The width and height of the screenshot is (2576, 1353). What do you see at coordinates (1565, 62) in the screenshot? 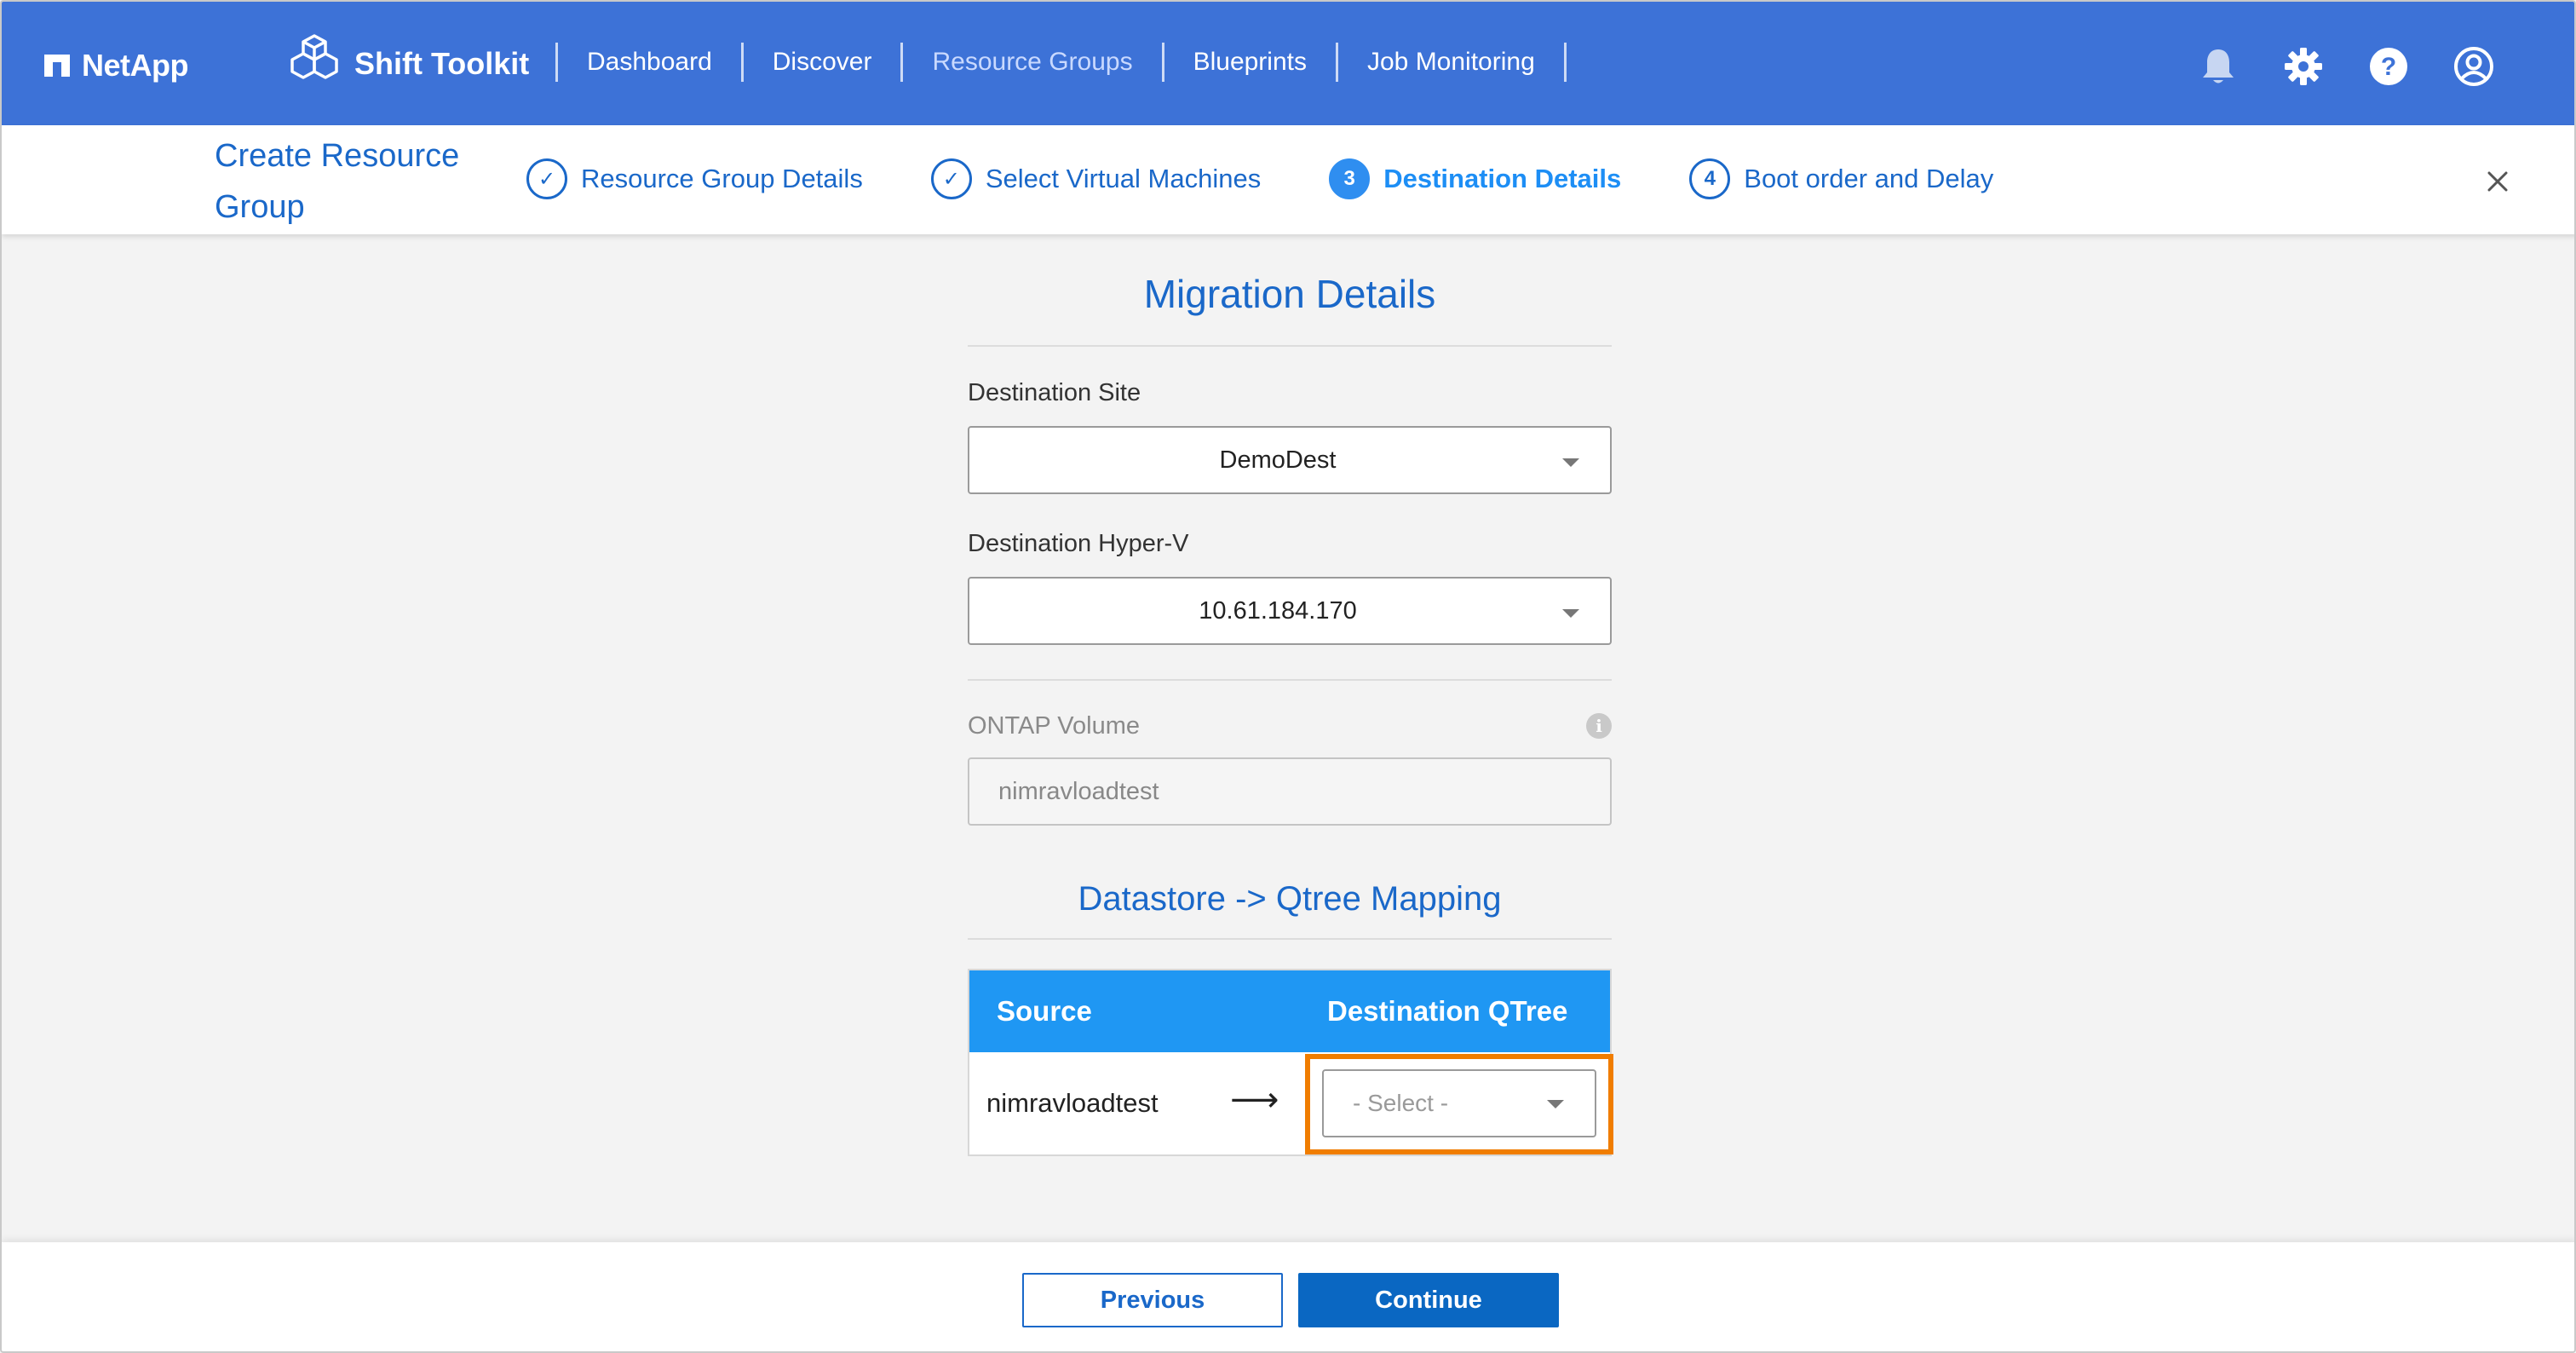
I see `nav-separator` at bounding box center [1565, 62].